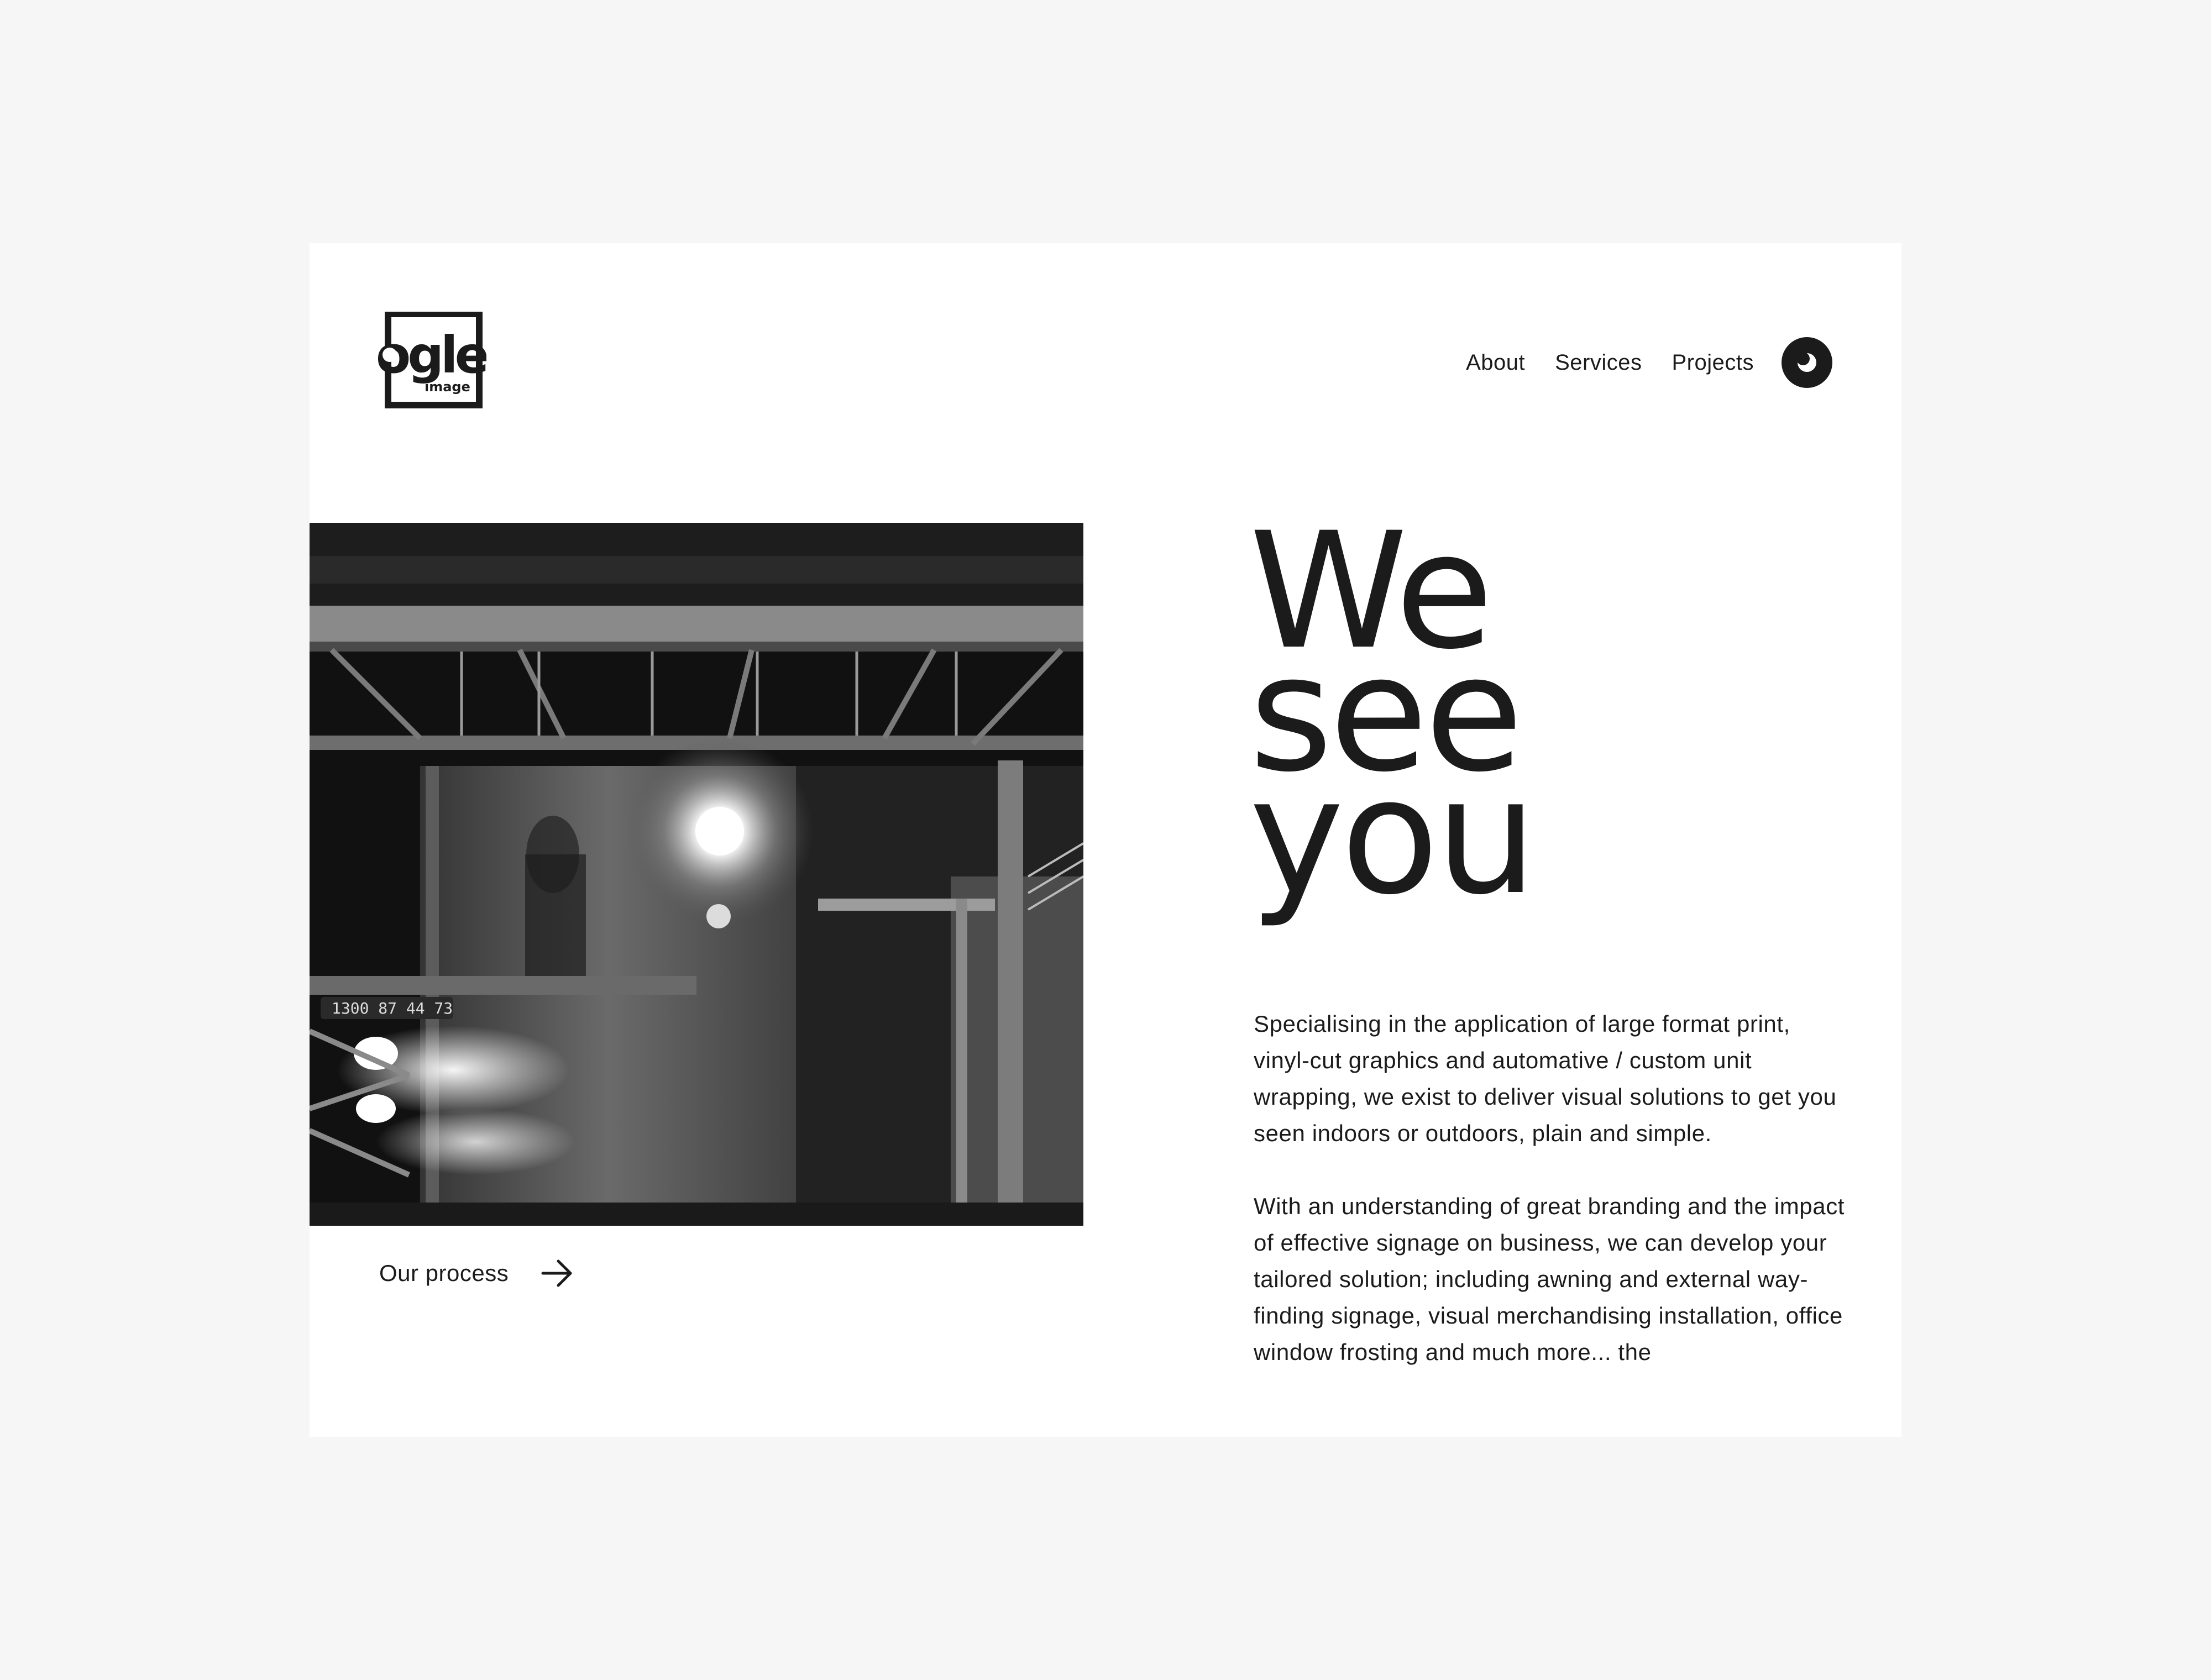 The width and height of the screenshot is (2211, 1680). What do you see at coordinates (392, 1008) in the screenshot?
I see `lift-sign-text: 1300 87 44 73` at bounding box center [392, 1008].